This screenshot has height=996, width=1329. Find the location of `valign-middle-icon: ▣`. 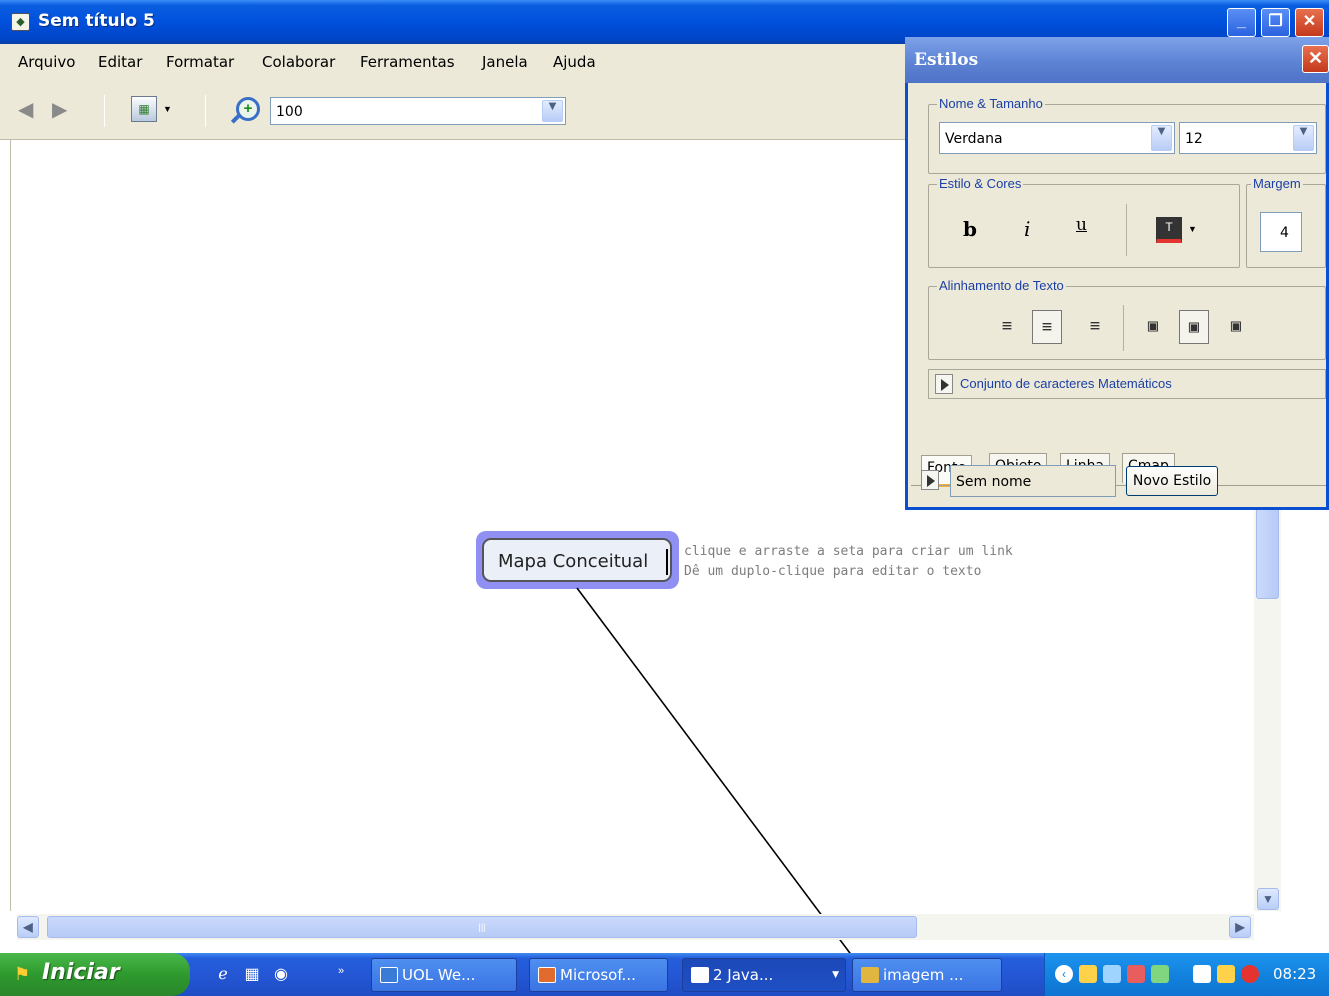

valign-middle-icon: ▣ is located at coordinates (1194, 327).